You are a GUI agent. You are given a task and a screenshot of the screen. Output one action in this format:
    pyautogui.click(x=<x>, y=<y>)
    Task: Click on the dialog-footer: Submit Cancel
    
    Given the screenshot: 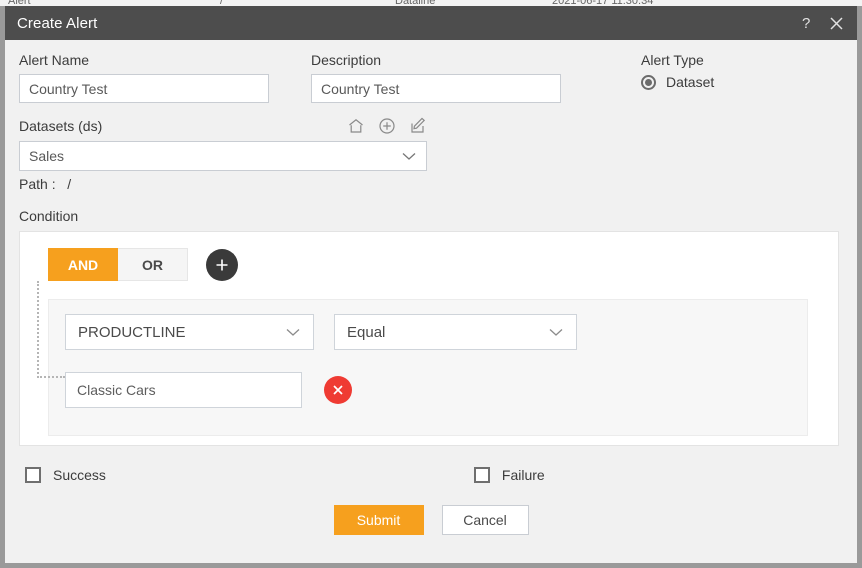 What is the action you would take?
    pyautogui.click(x=431, y=520)
    